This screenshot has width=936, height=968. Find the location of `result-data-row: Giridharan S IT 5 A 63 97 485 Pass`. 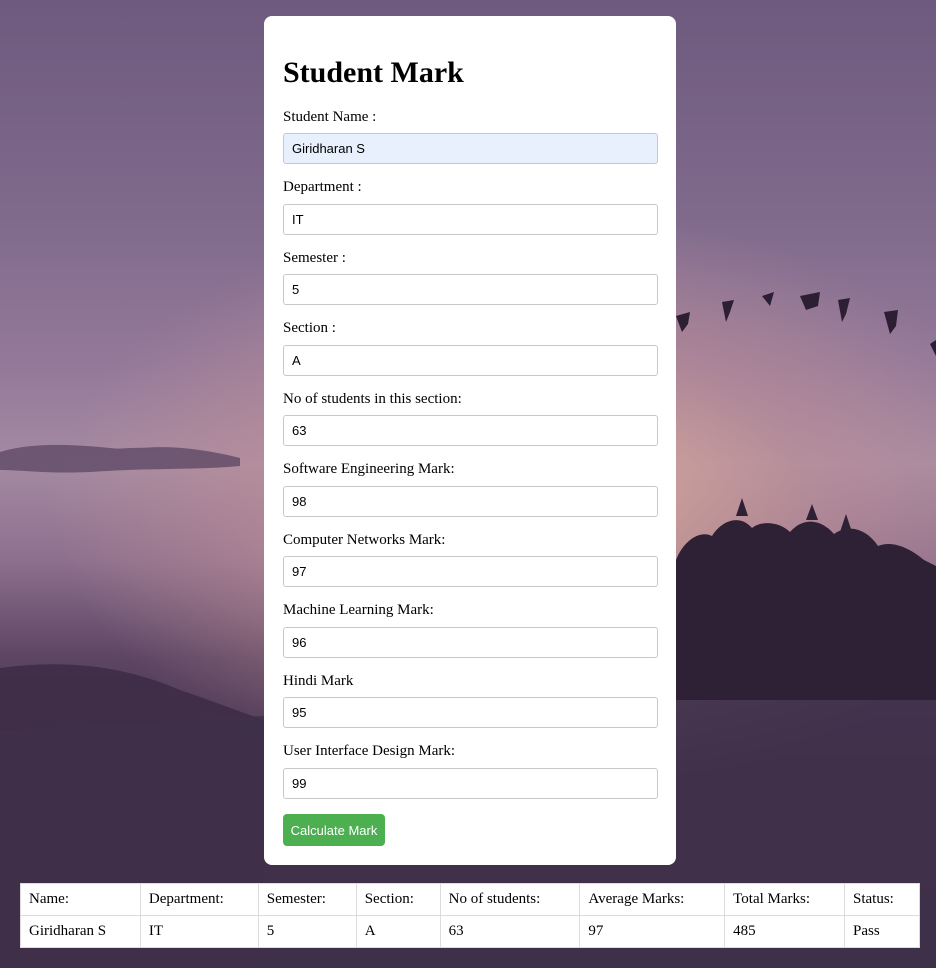

result-data-row: Giridharan S IT 5 A 63 97 485 Pass is located at coordinates (470, 931).